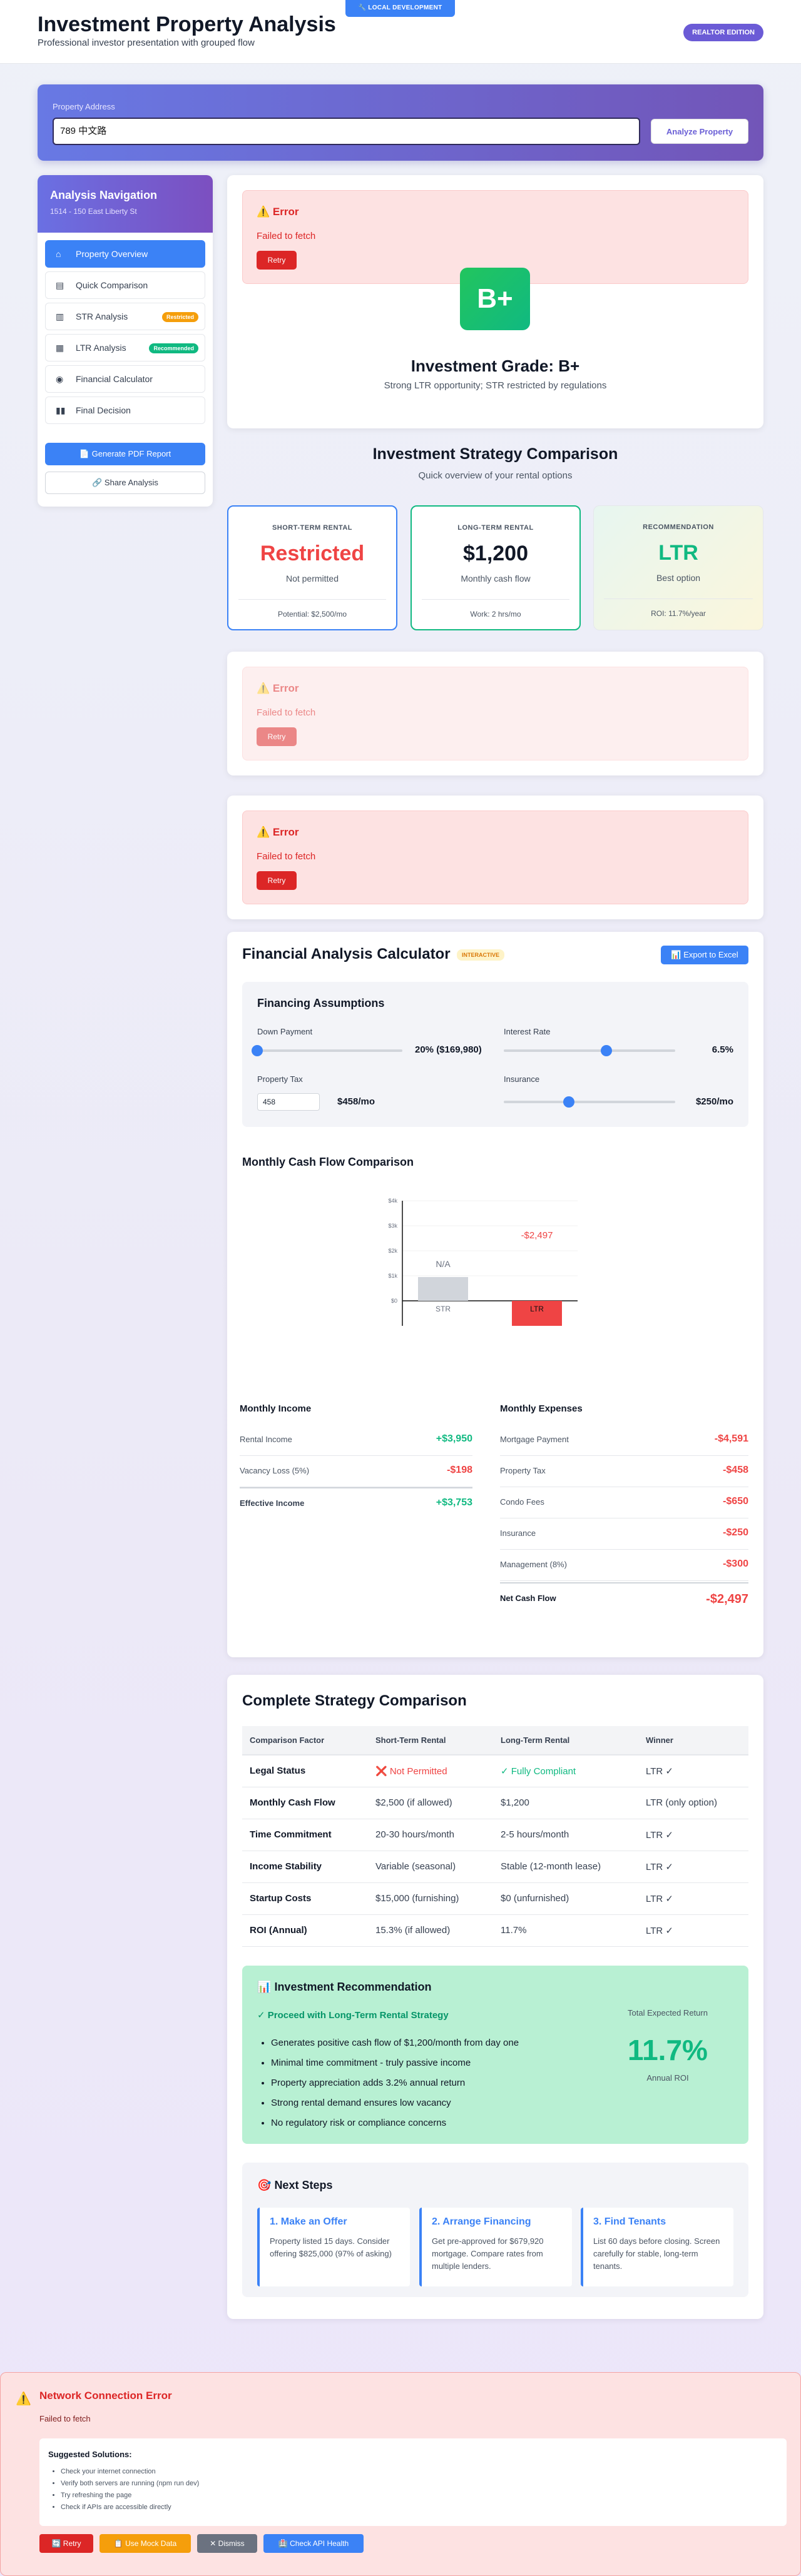 The width and height of the screenshot is (801, 2576). What do you see at coordinates (454, 1502) in the screenshot?
I see `row-value: +$3,753` at bounding box center [454, 1502].